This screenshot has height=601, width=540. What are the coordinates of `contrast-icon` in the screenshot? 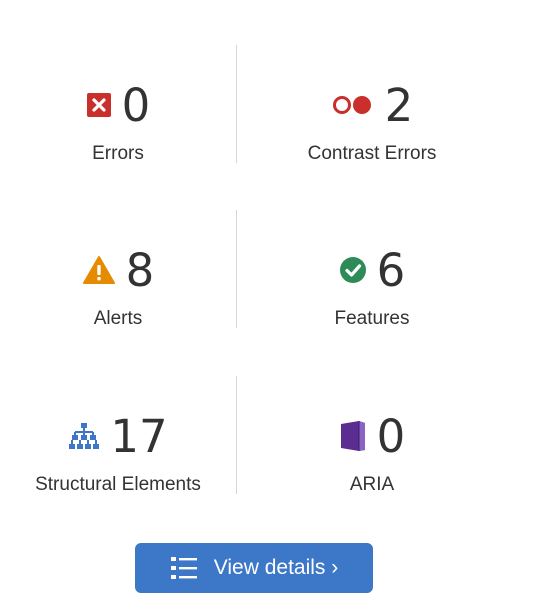 It's located at (353, 105).